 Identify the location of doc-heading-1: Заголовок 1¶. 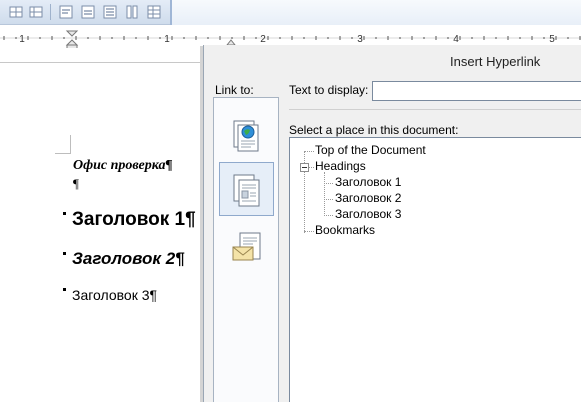
(134, 220).